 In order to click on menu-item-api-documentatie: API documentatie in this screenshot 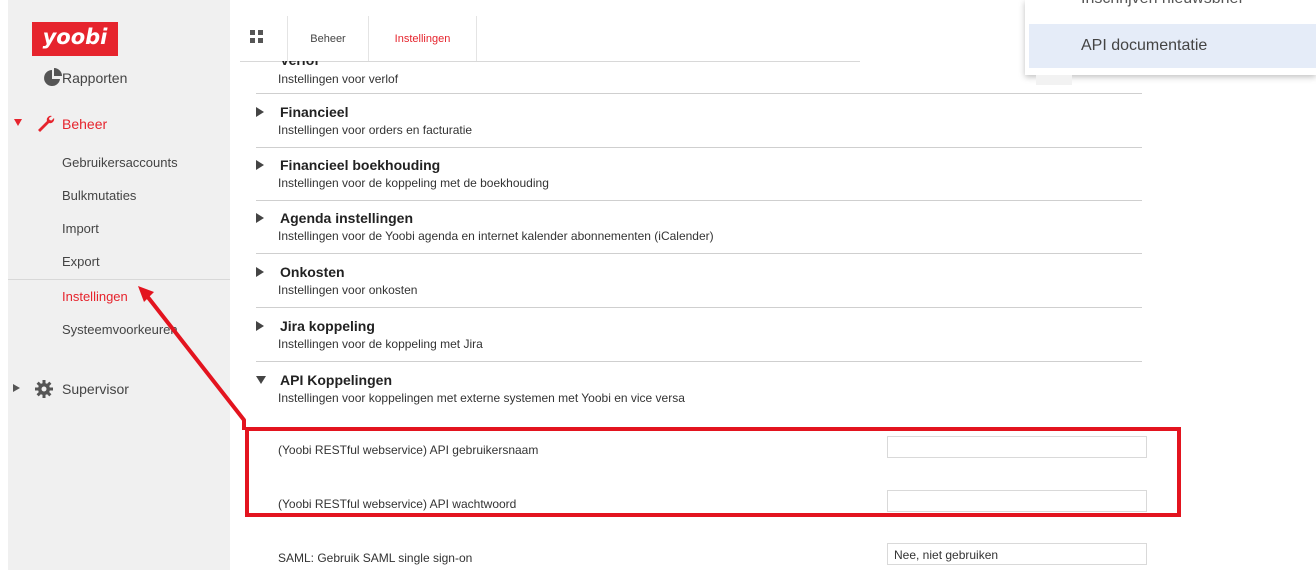, I will do `click(1172, 46)`.